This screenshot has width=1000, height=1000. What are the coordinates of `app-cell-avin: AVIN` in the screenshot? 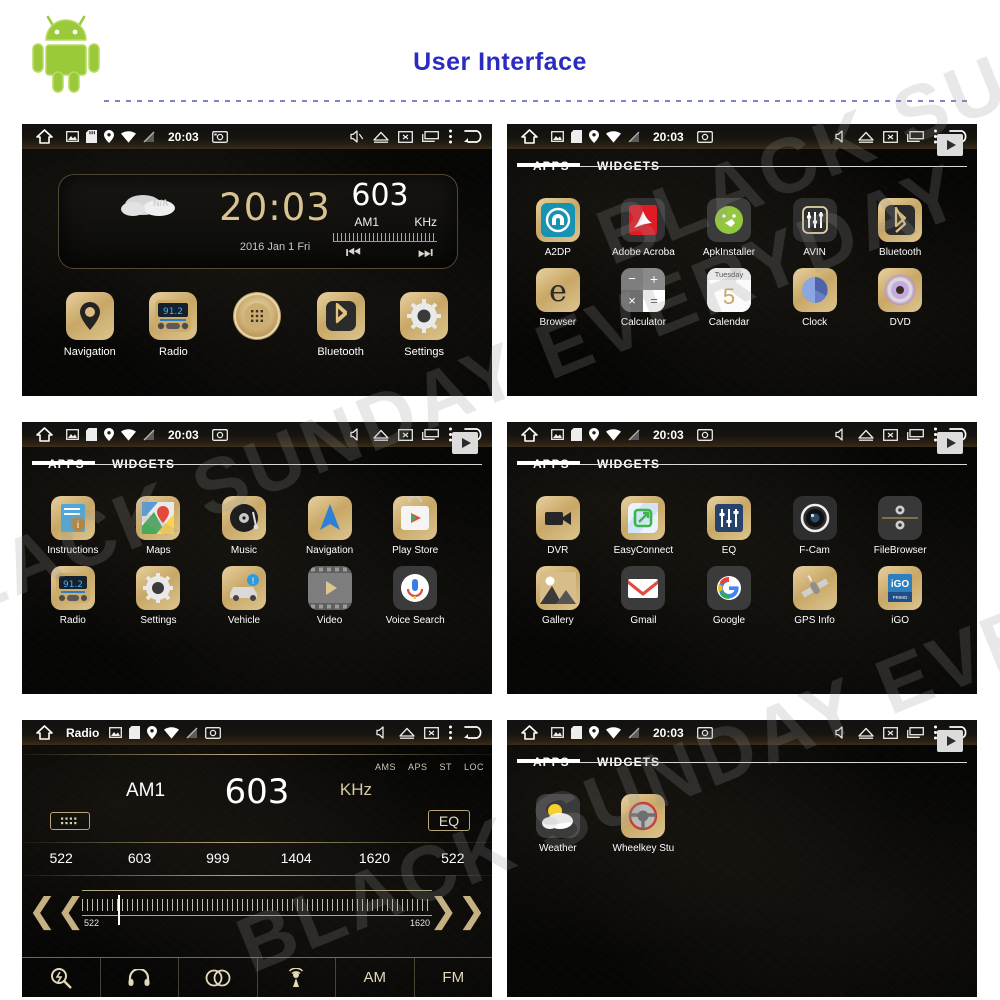 It's located at (815, 223).